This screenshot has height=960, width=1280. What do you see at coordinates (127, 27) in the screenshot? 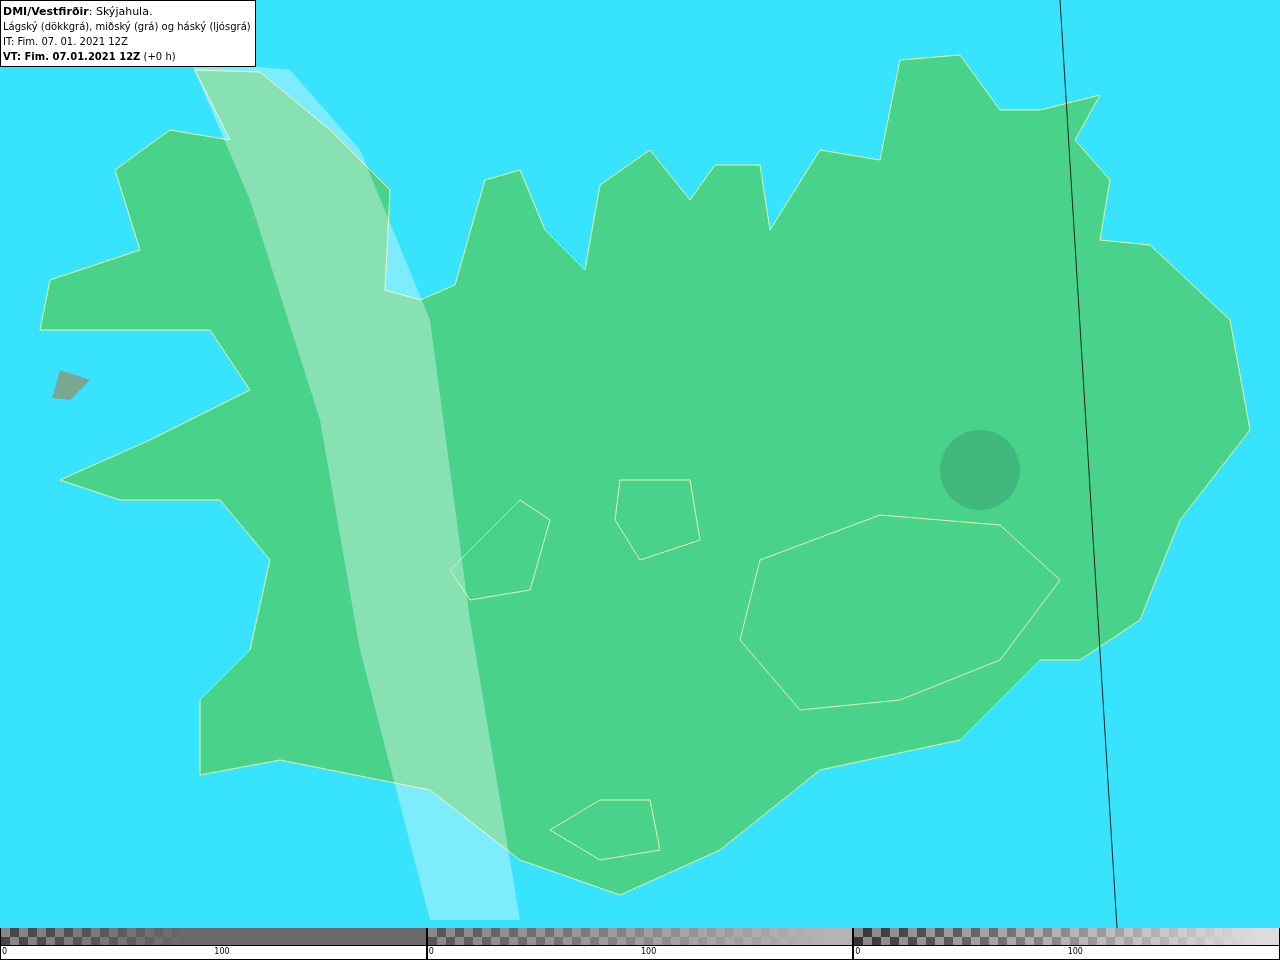
I see `legend-text: Lágský (dökkgrá), miðský (grá) og háský (ljósgrá)` at bounding box center [127, 27].